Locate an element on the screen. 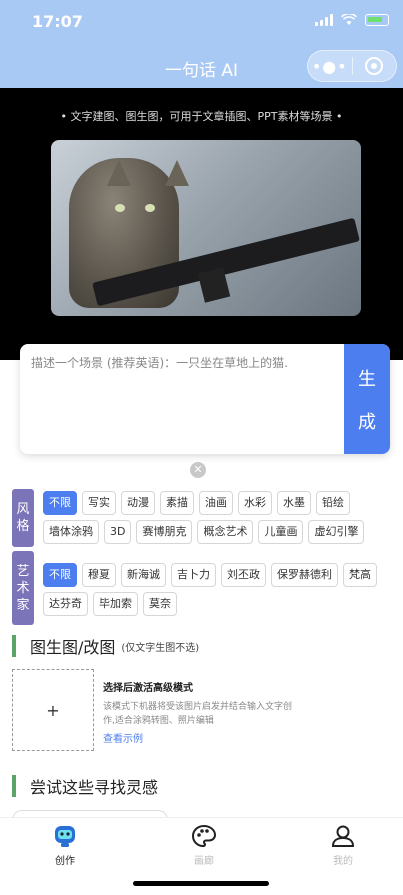 The image size is (403, 895). tab-profile: 我的 is located at coordinates (343, 845).